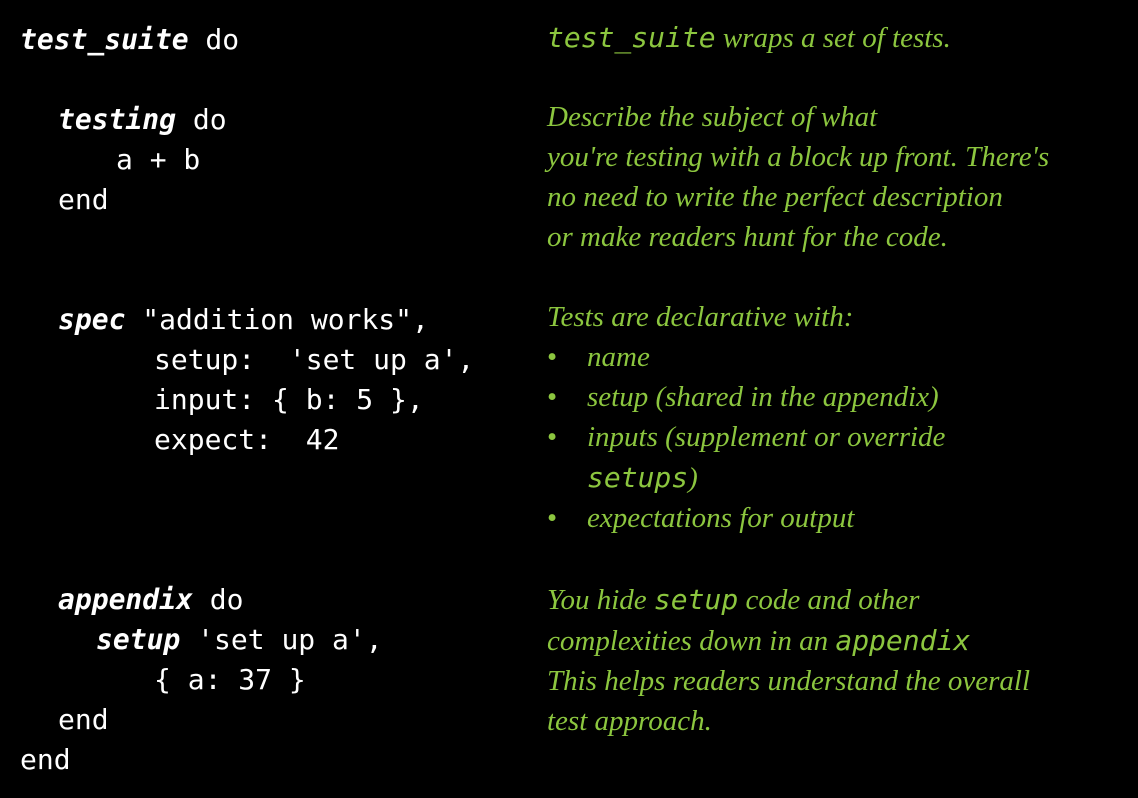 The width and height of the screenshot is (1138, 798). I want to click on code-line-end-suite: end, so click(45, 759).